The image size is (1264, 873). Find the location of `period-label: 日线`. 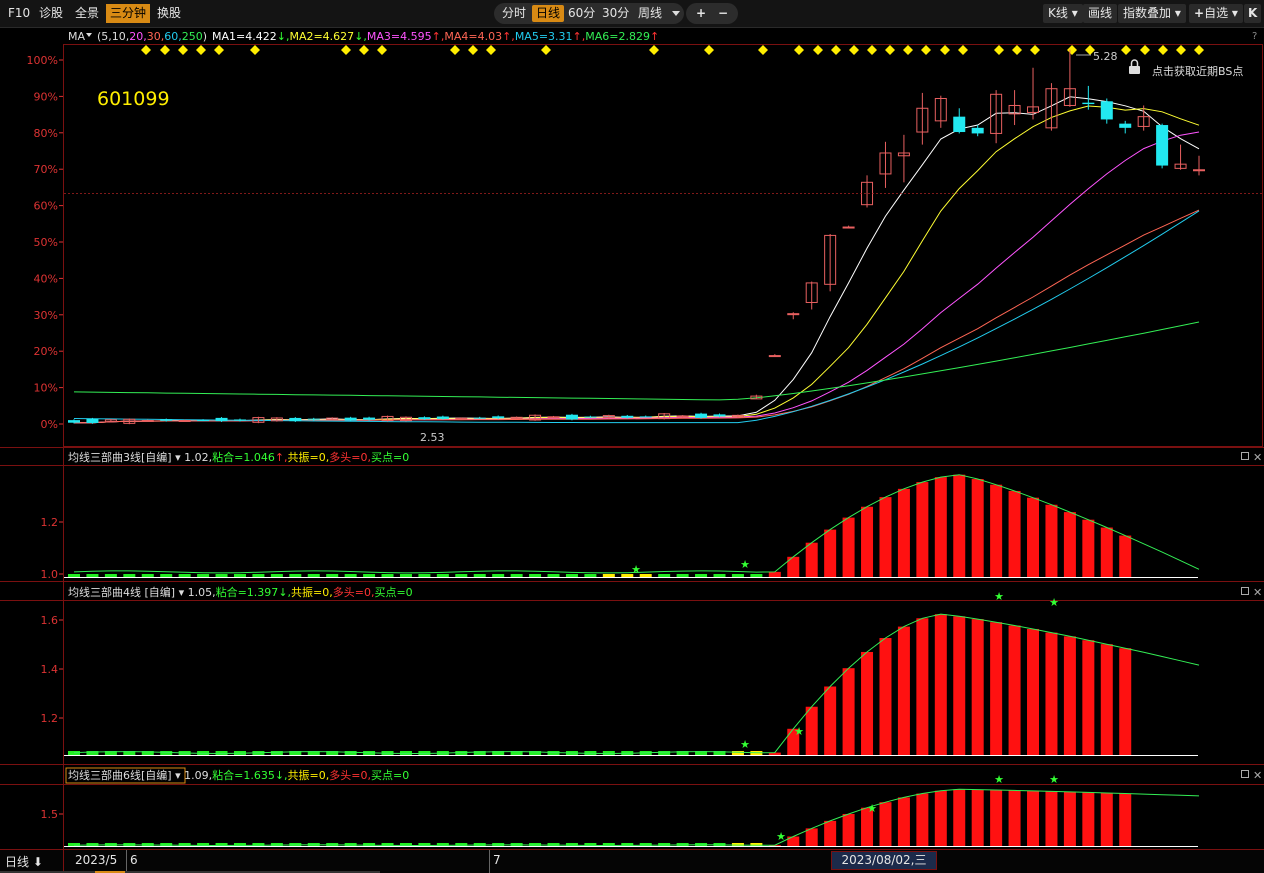

period-label: 日线 is located at coordinates (17, 862).